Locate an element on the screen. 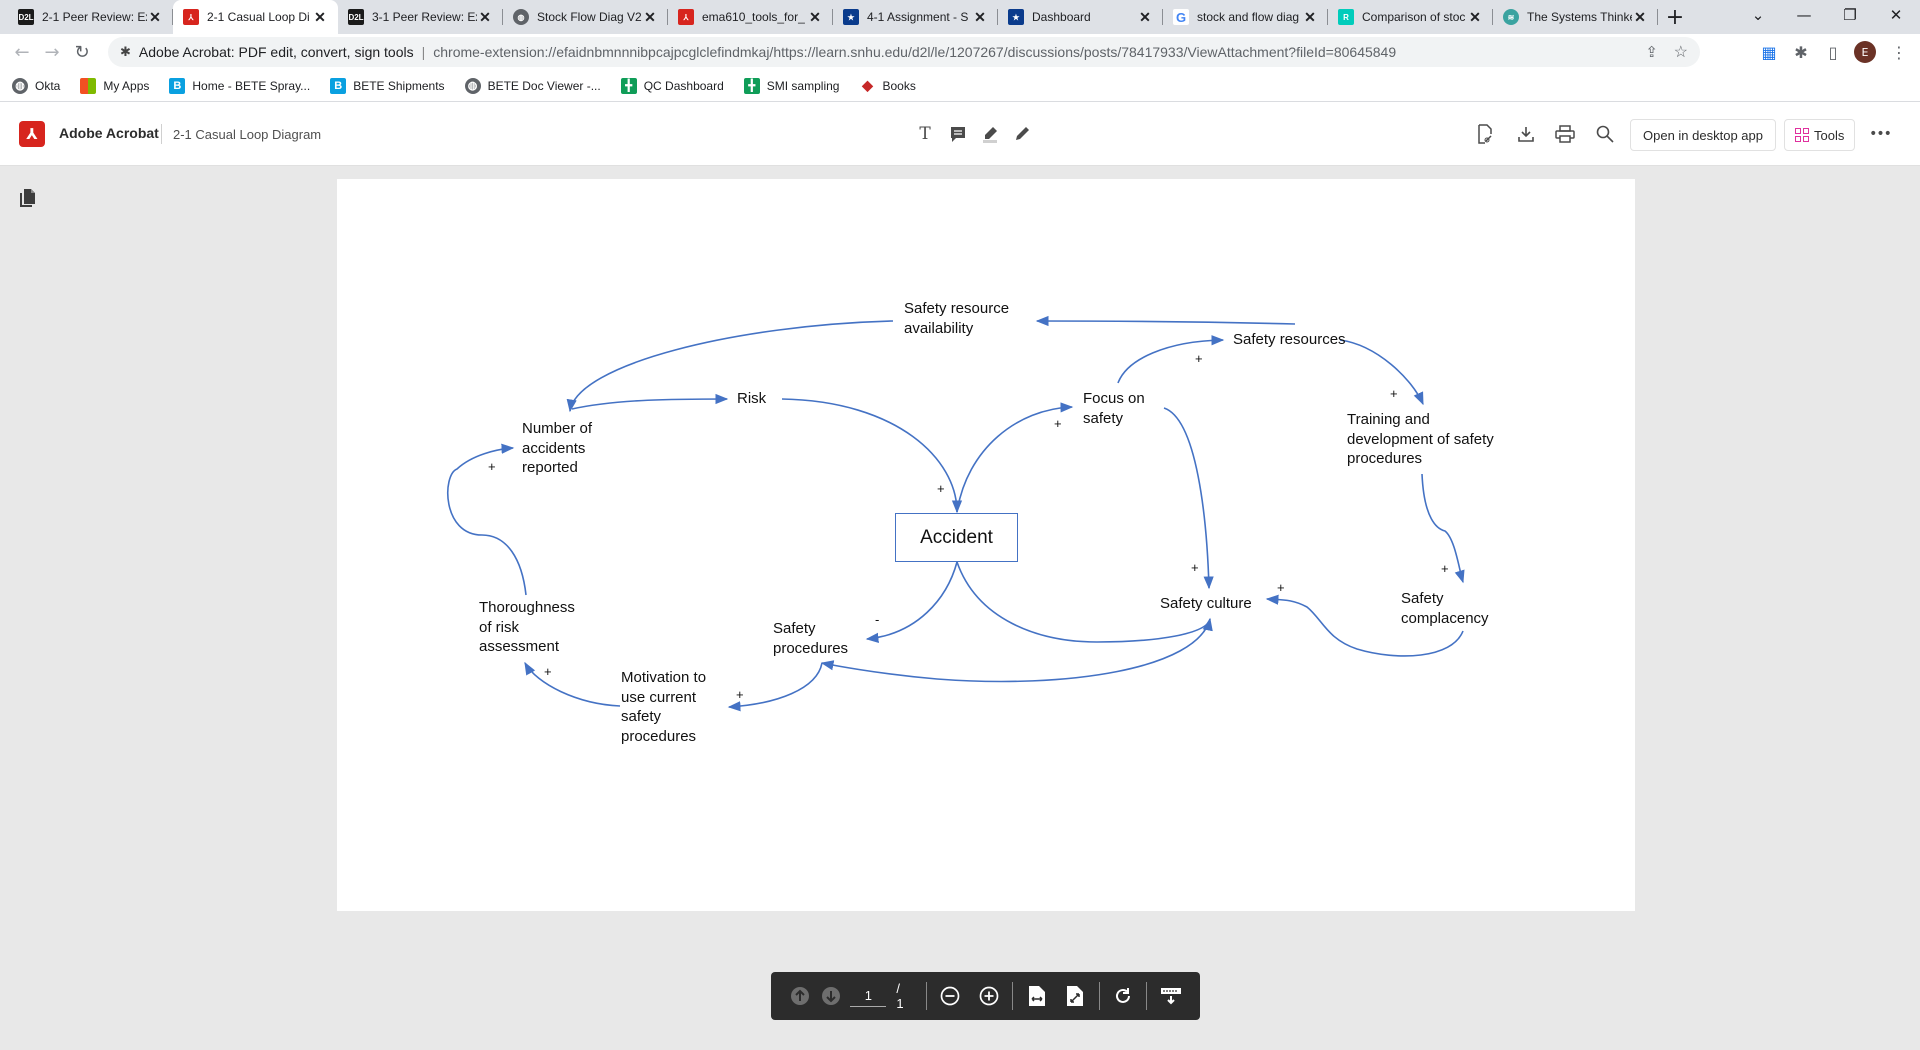 This screenshot has height=1050, width=1920. node-safety-resources: Safety resources is located at coordinates (1289, 339).